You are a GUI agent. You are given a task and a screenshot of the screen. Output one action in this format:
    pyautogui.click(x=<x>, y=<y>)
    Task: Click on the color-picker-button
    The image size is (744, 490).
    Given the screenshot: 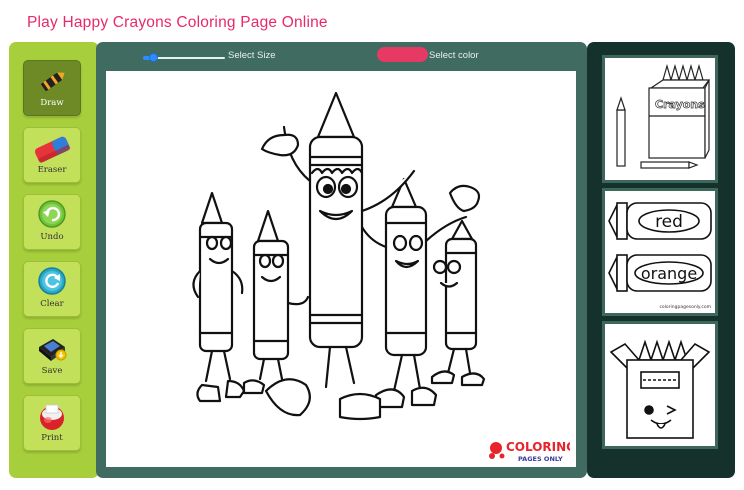 What is the action you would take?
    pyautogui.click(x=402, y=54)
    